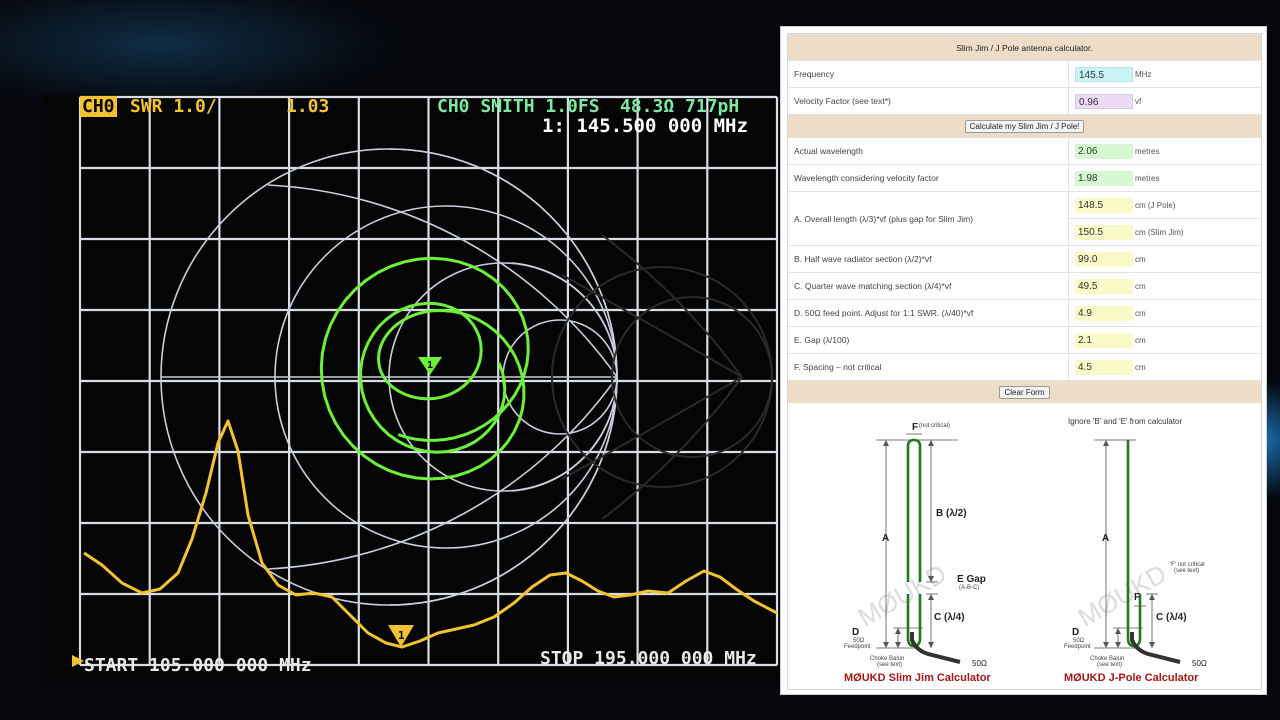 The height and width of the screenshot is (720, 1280). I want to click on overall-jpole-unit: cm (J Pole), so click(1155, 205).